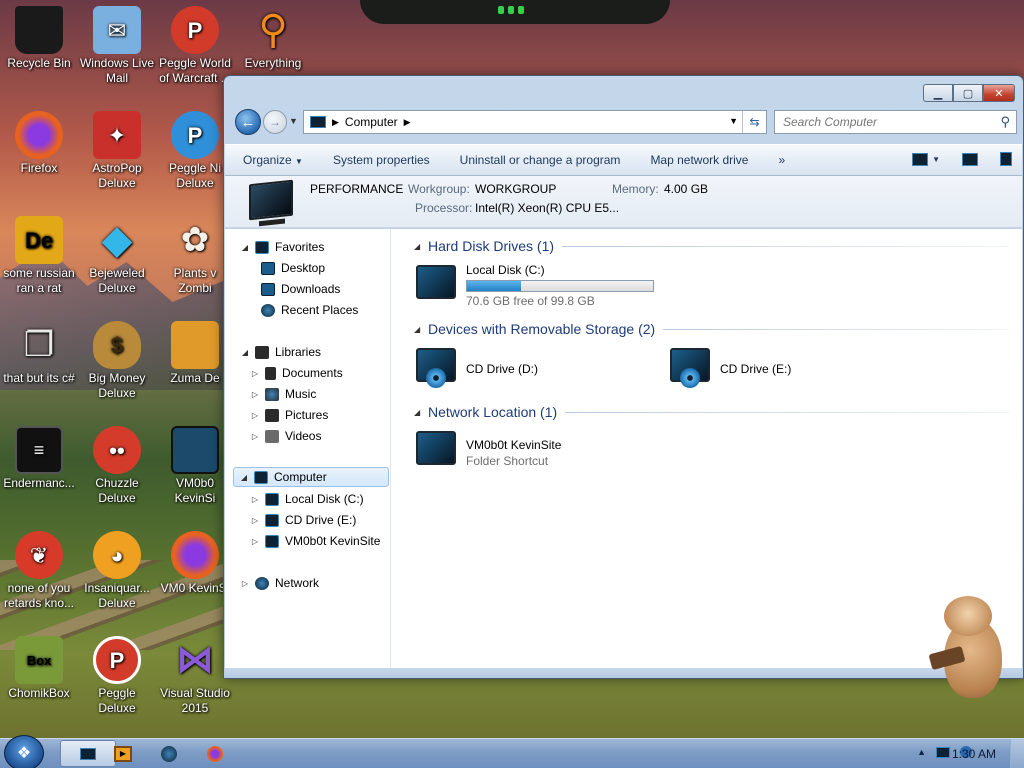  I want to click on nav-downloads: Downloads, so click(300, 289).